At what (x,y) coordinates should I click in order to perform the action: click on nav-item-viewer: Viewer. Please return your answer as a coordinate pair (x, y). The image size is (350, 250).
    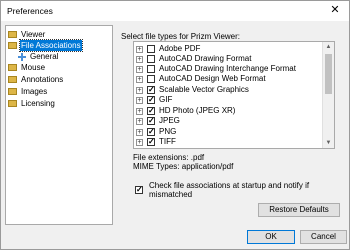
    Looking at the image, I should click on (27, 34).